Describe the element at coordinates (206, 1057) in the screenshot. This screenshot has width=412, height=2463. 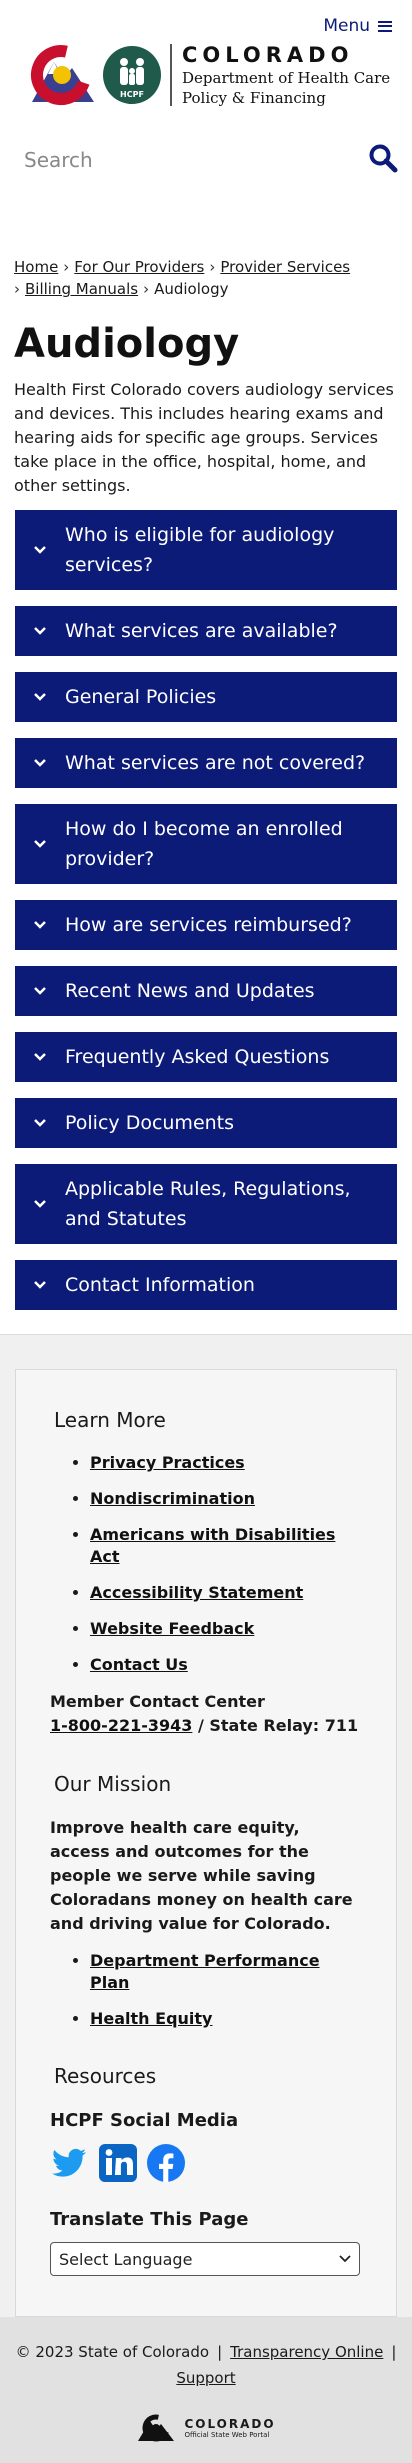
I see `accordion-faq: Frequently Asked Questions` at that location.